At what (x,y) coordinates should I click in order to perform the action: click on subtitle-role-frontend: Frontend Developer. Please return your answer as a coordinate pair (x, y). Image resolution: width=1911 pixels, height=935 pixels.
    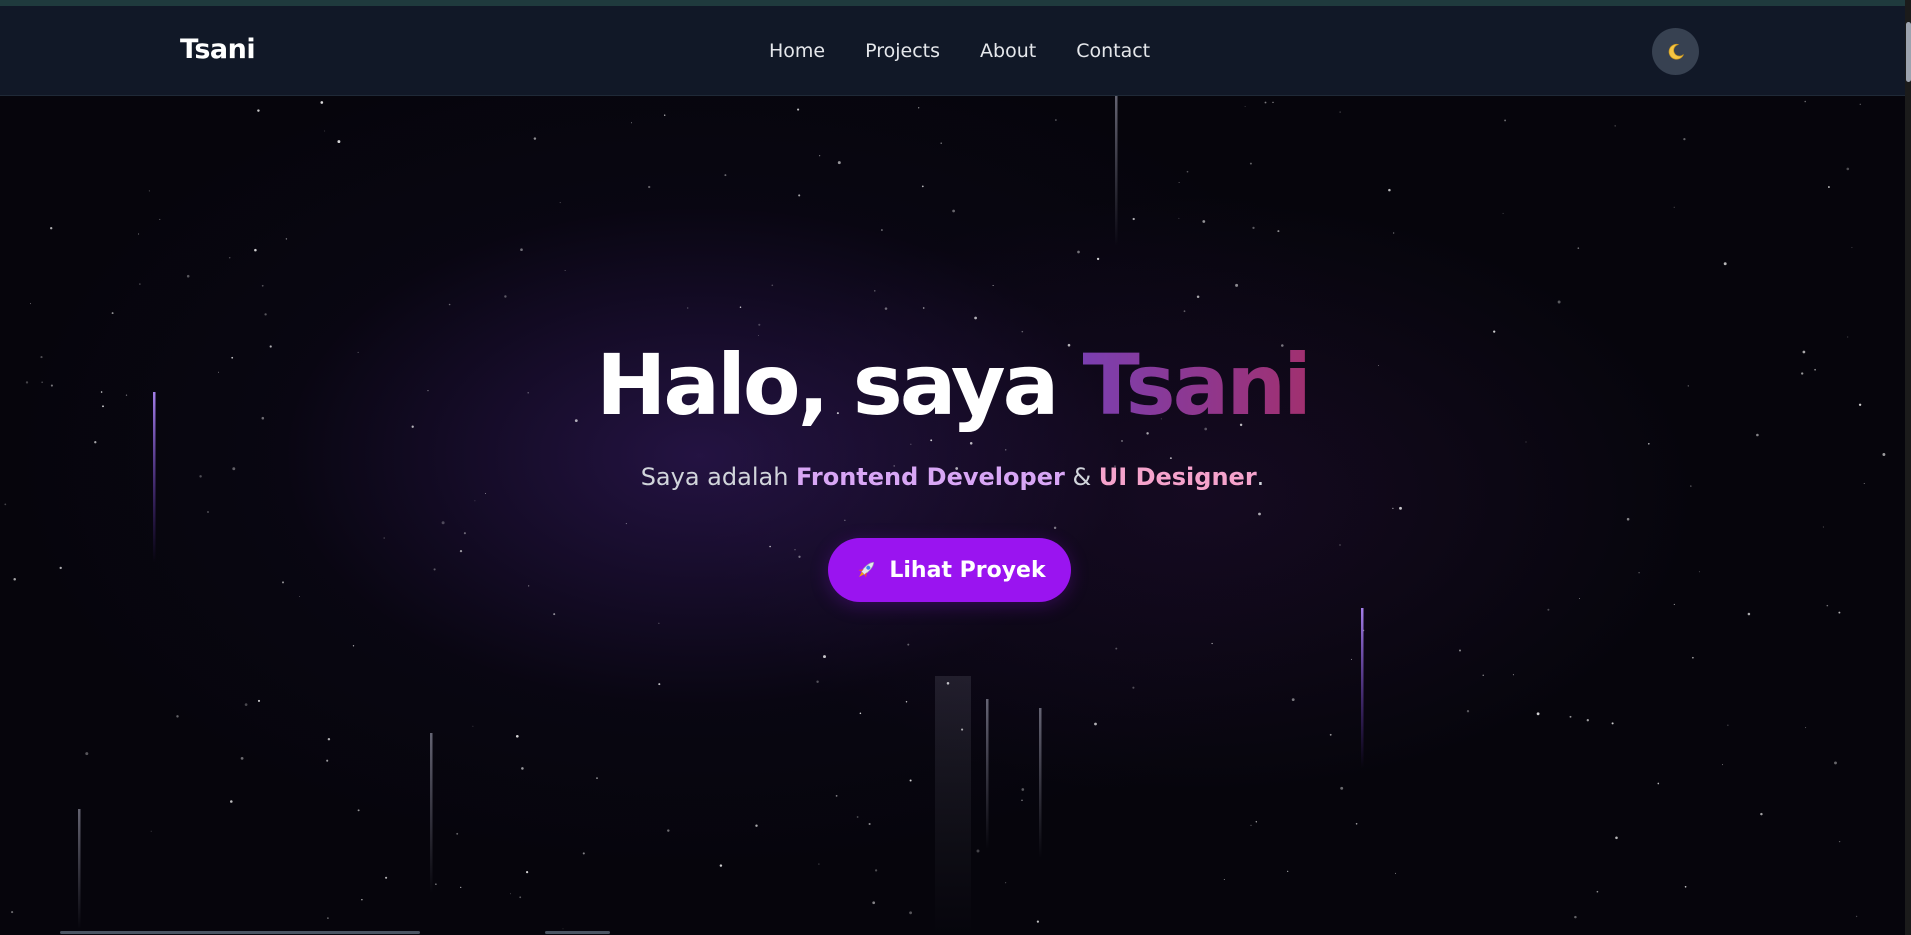
    Looking at the image, I should click on (930, 477).